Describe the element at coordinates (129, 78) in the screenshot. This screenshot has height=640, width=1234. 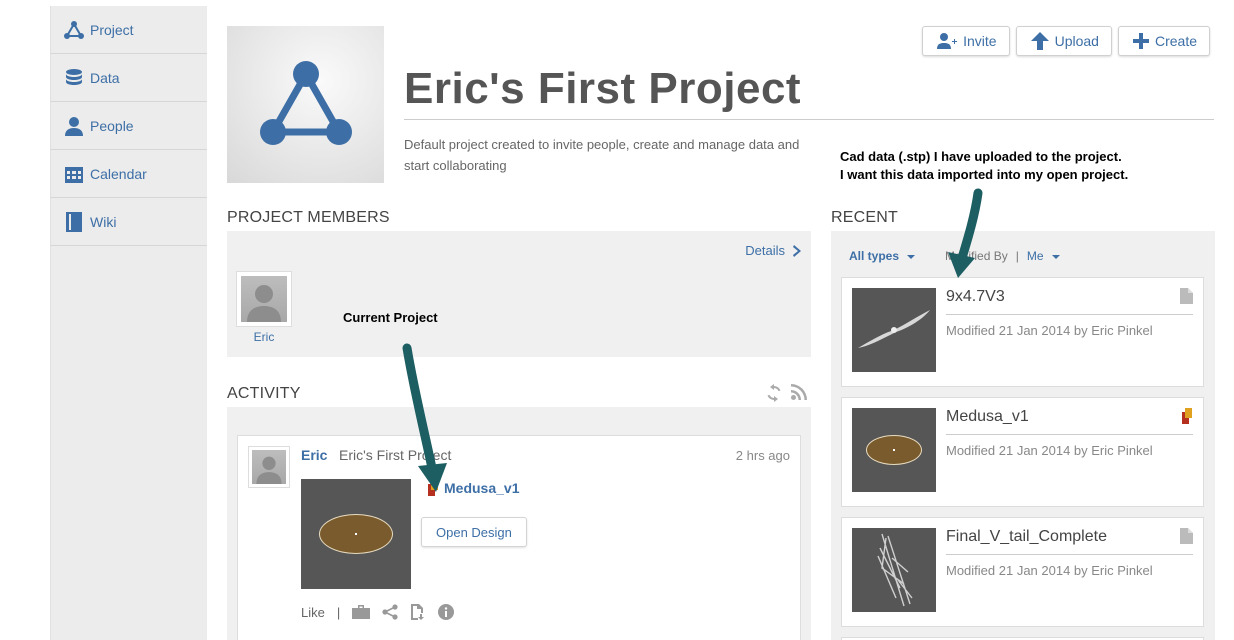
I see `sidebar-item-data: Data` at that location.